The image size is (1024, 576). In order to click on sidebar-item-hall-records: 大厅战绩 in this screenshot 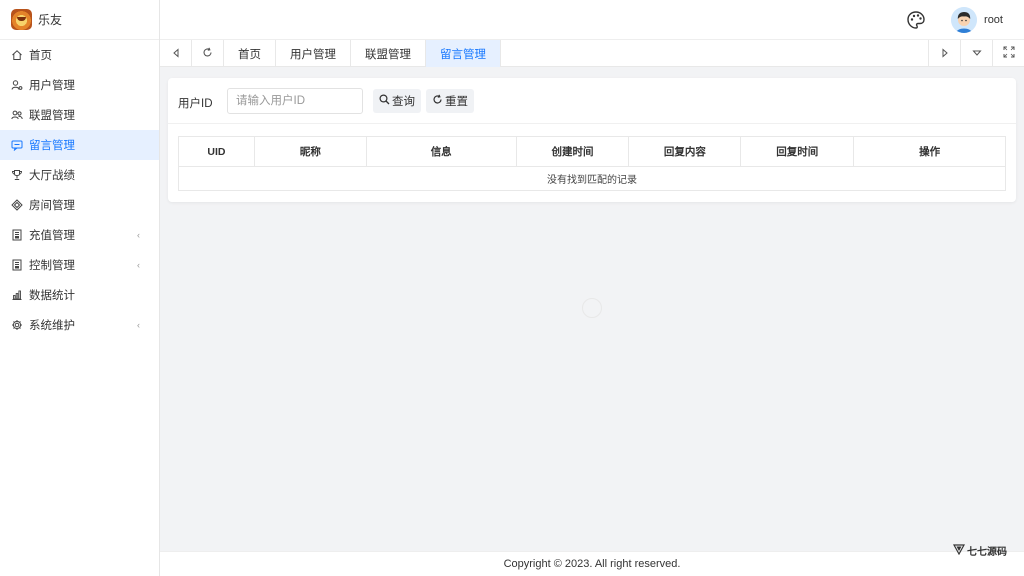, I will do `click(79, 175)`.